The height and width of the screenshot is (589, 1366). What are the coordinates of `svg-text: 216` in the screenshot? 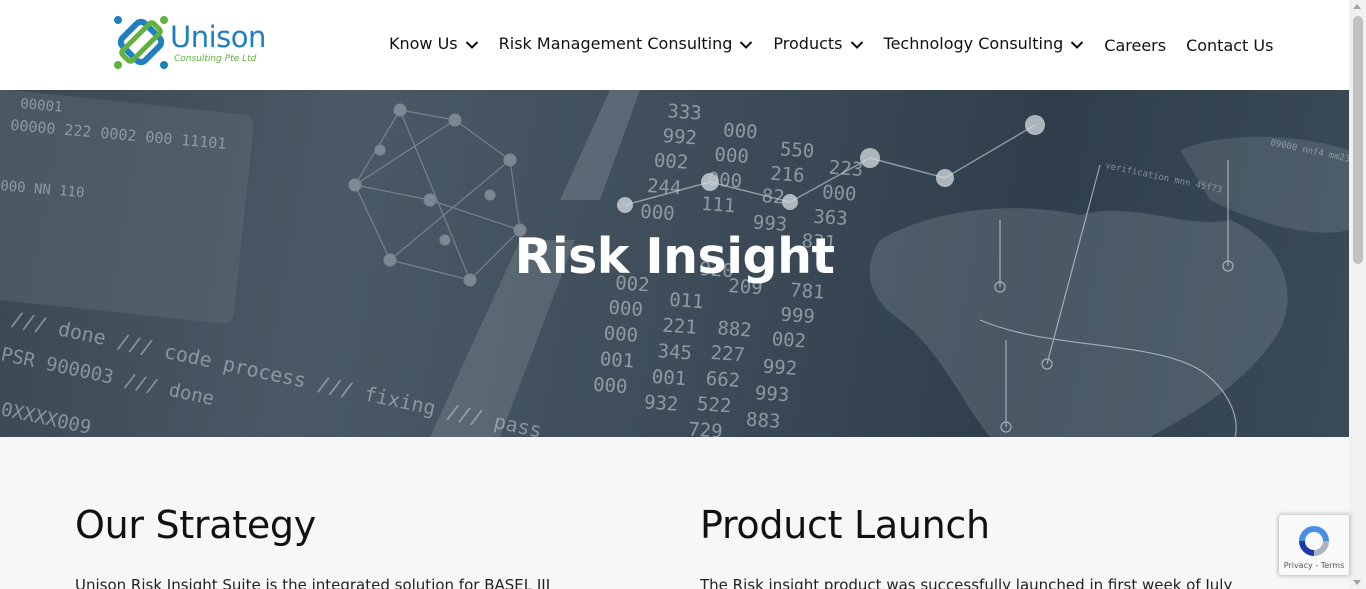 It's located at (788, 175).